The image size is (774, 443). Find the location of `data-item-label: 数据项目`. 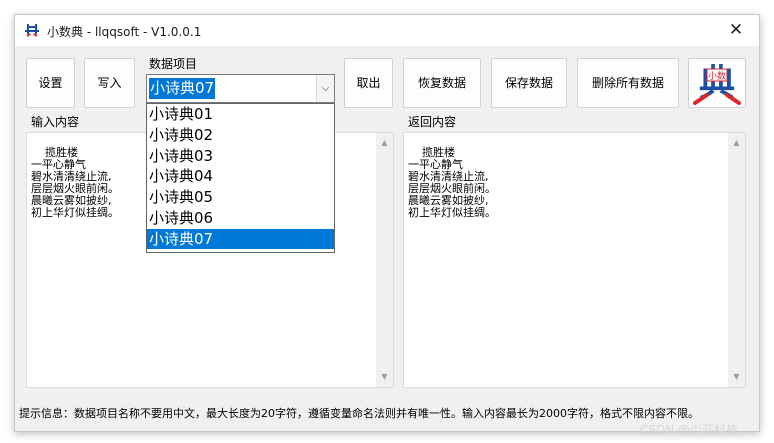

data-item-label: 数据项目 is located at coordinates (173, 63).